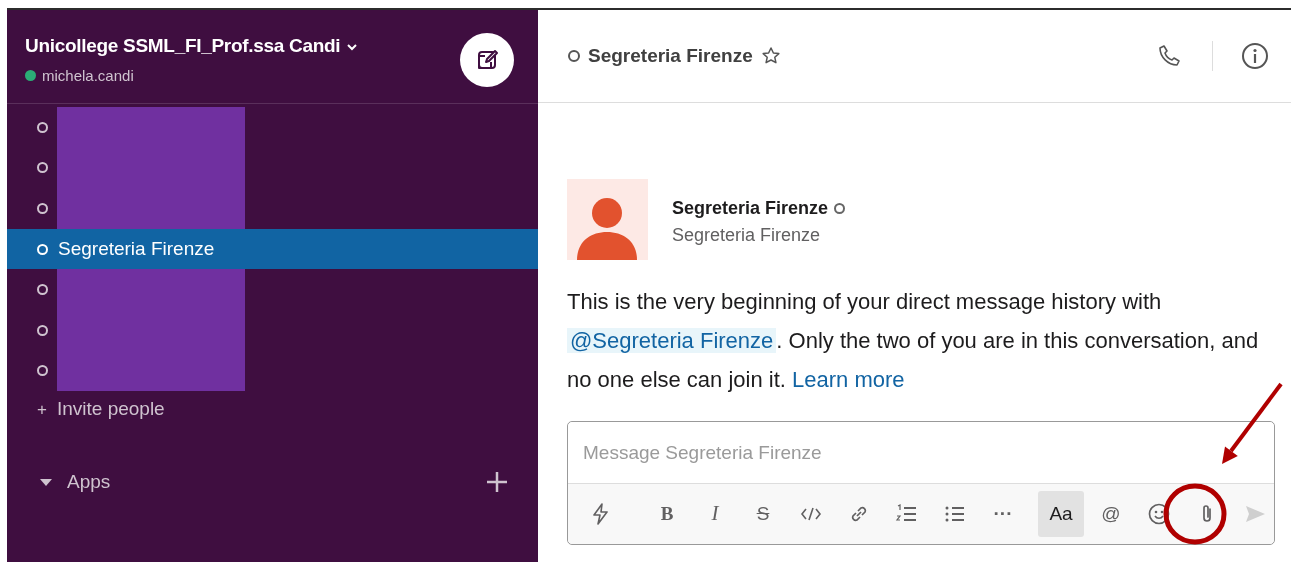 This screenshot has width=1291, height=562. Describe the element at coordinates (750, 208) in the screenshot. I see `profile-name: Segreteria Firenze` at that location.